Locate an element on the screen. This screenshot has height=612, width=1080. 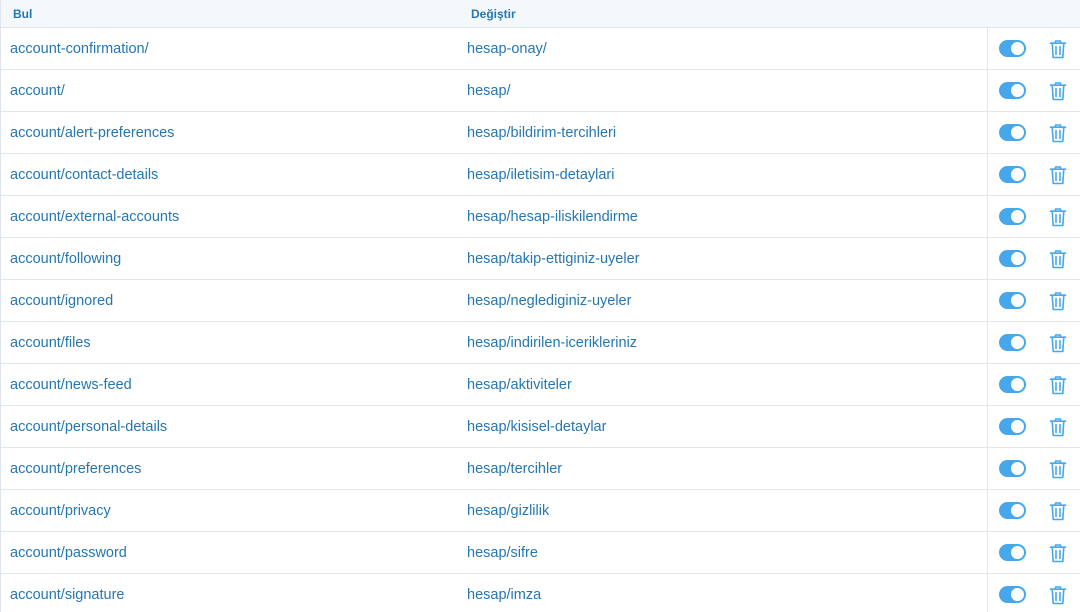
table-row: account/ignored hesap/neglediginiz-uyeler is located at coordinates (540, 301).